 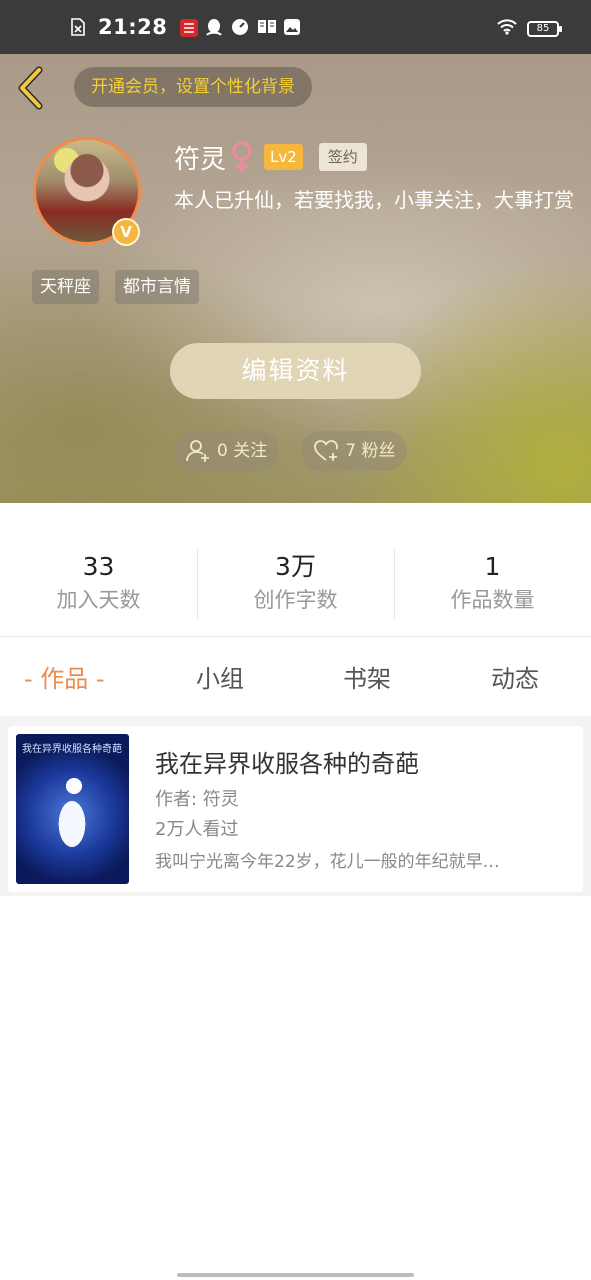 I want to click on fans-label: 7 粉丝, so click(x=370, y=451).